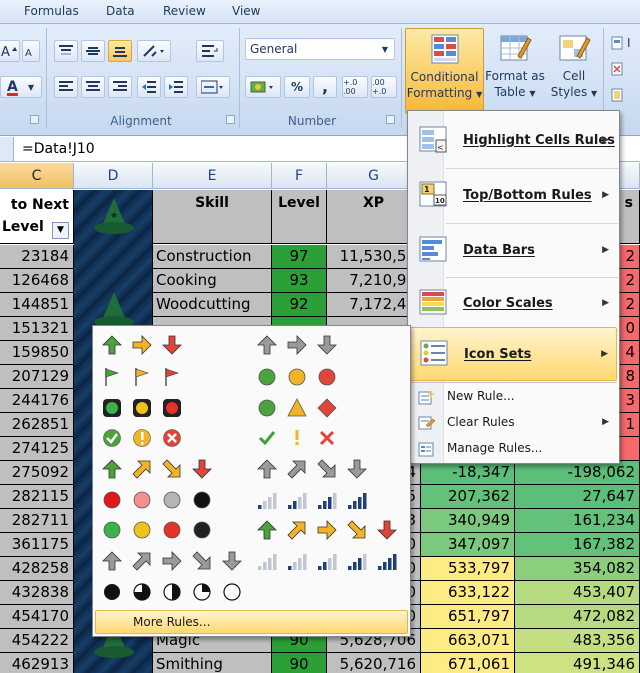  Describe the element at coordinates (21, 87) in the screenshot. I see `font-color-button: A ▼` at that location.